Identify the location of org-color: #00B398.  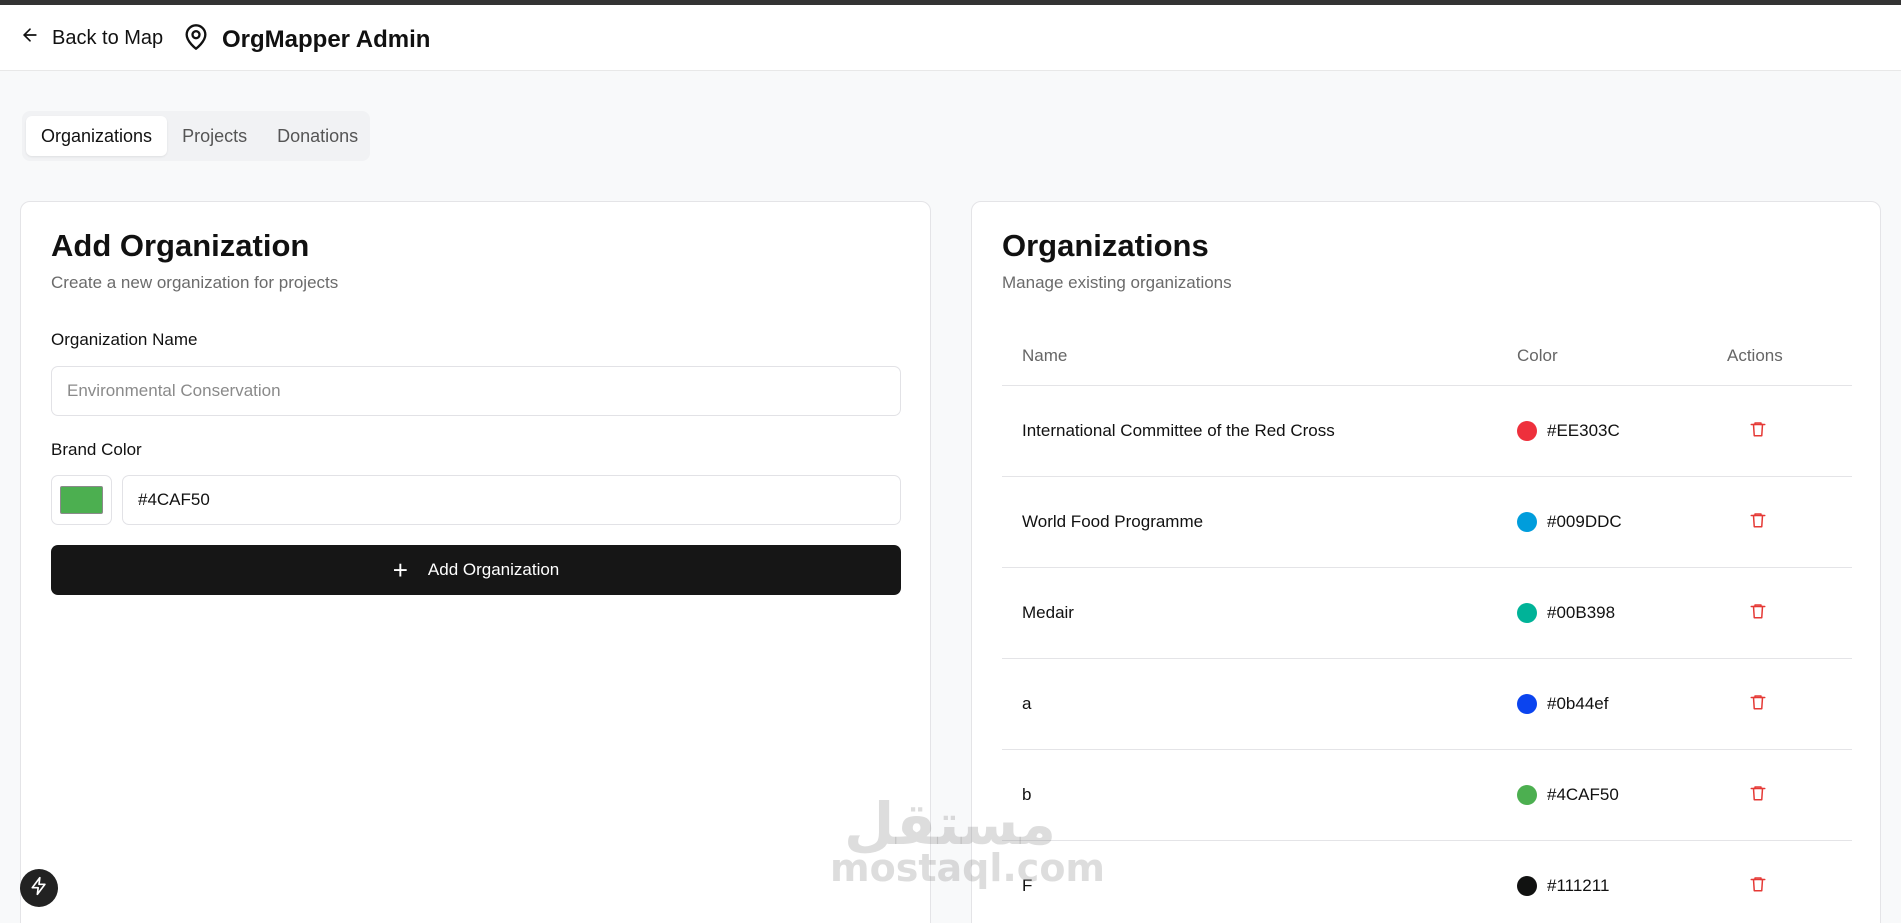
(1622, 613).